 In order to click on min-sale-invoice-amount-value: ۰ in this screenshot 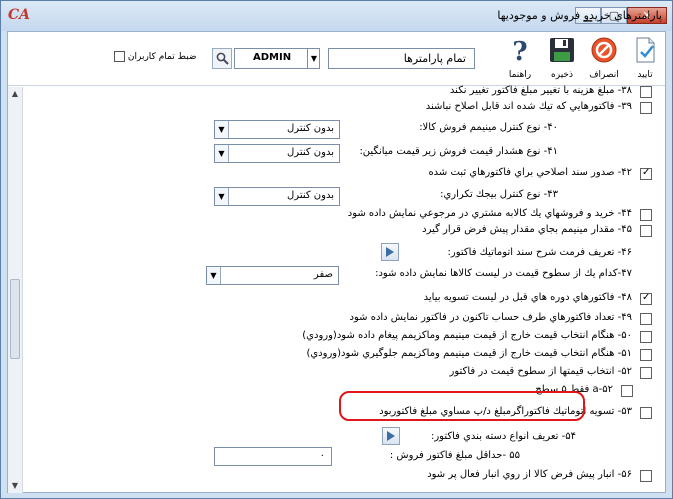, I will do `click(322, 455)`.